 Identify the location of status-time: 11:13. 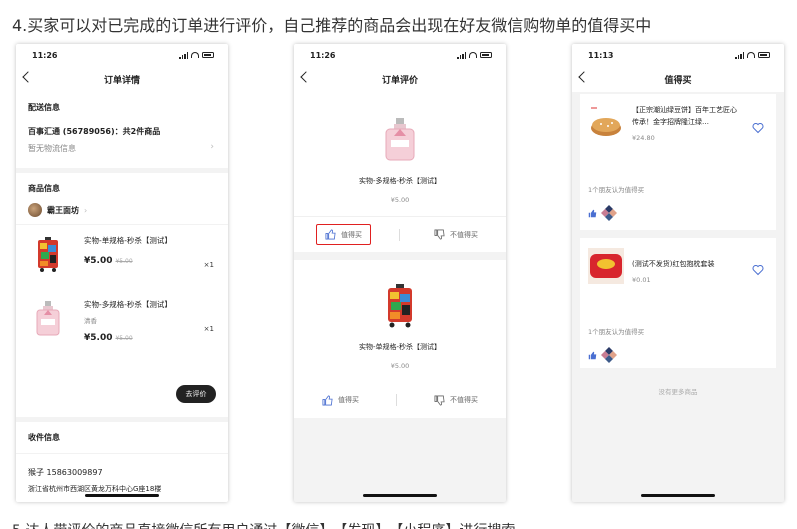
(601, 55).